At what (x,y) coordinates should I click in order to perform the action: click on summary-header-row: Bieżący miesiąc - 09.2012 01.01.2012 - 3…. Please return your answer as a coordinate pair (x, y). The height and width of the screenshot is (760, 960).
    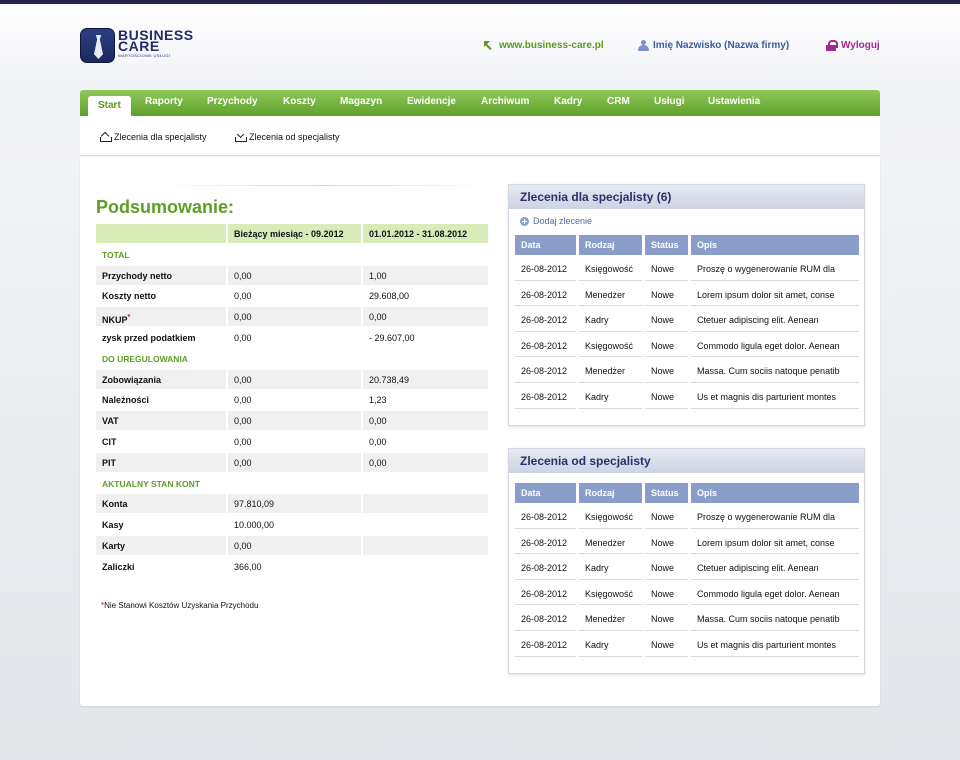
    Looking at the image, I should click on (292, 234).